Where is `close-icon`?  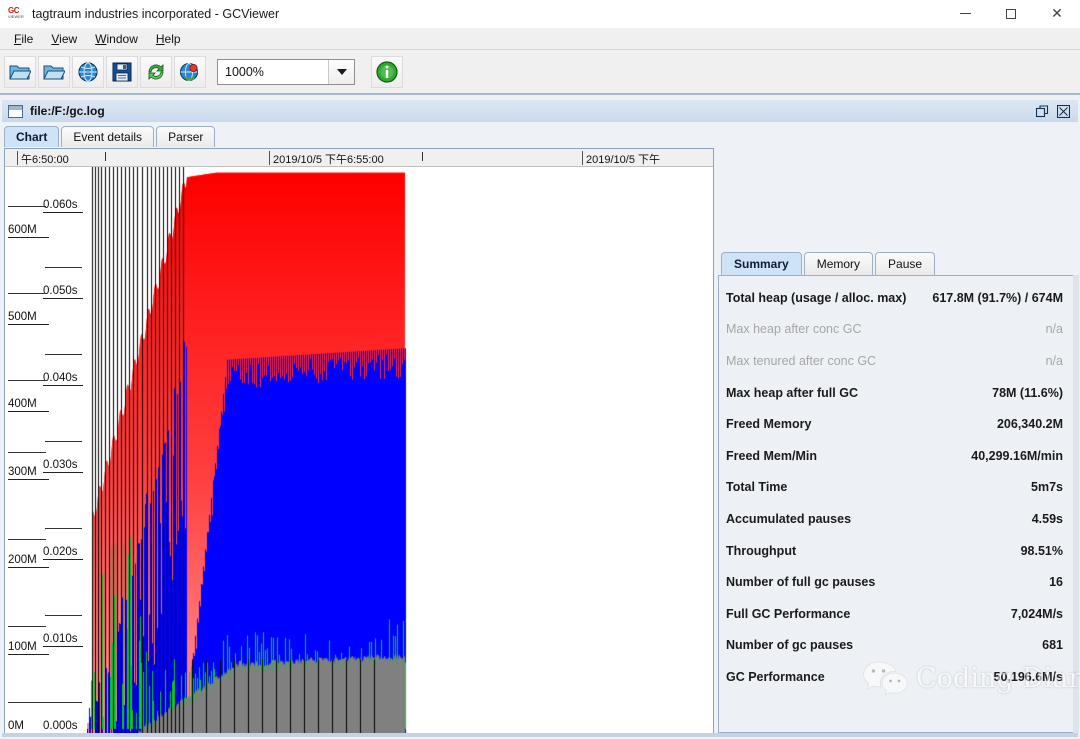
close-icon is located at coordinates (1063, 111).